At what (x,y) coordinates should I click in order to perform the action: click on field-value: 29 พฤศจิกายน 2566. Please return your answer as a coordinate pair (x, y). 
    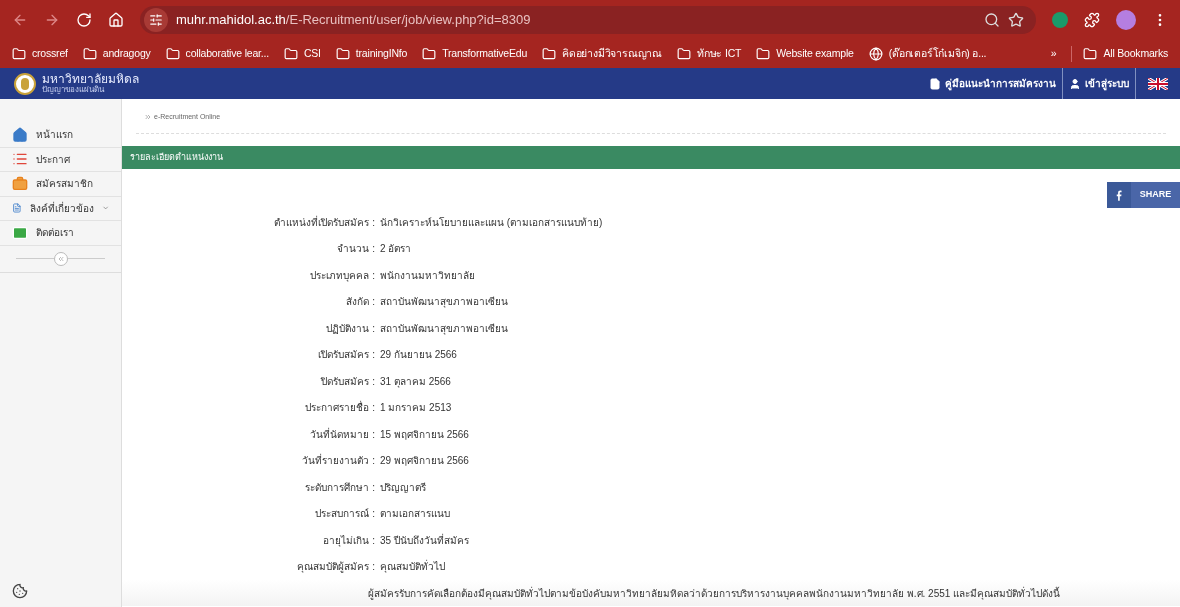
    Looking at the image, I should click on (424, 461).